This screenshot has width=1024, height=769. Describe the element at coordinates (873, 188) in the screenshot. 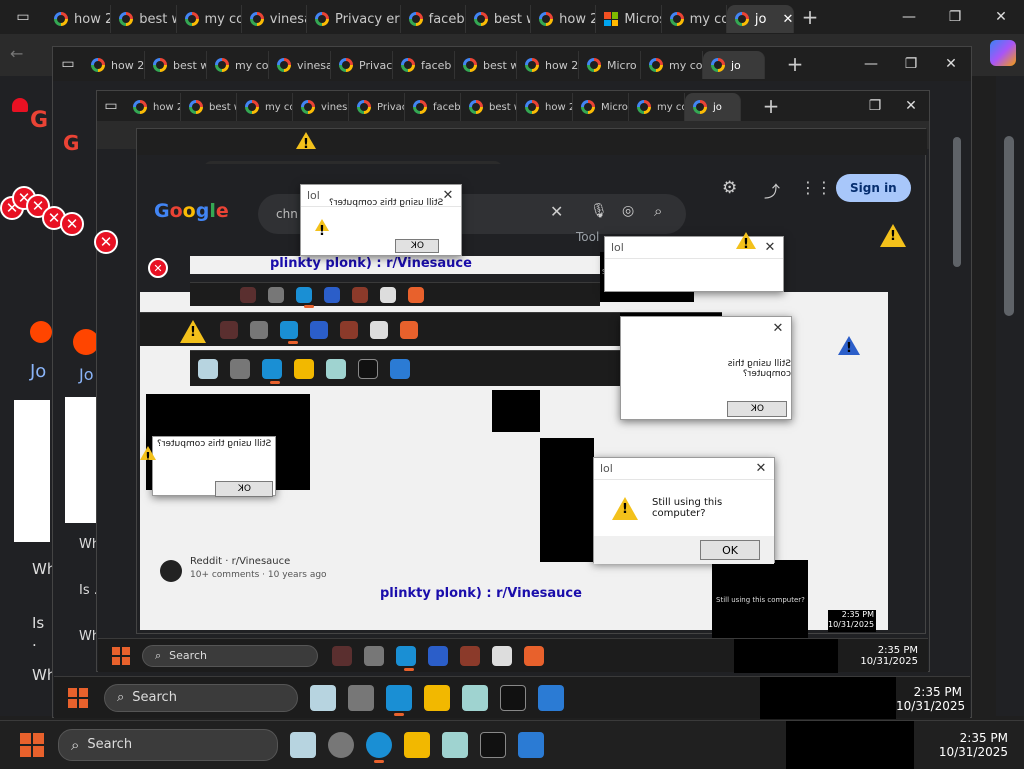

I see `sign-in-button: Sign in` at that location.